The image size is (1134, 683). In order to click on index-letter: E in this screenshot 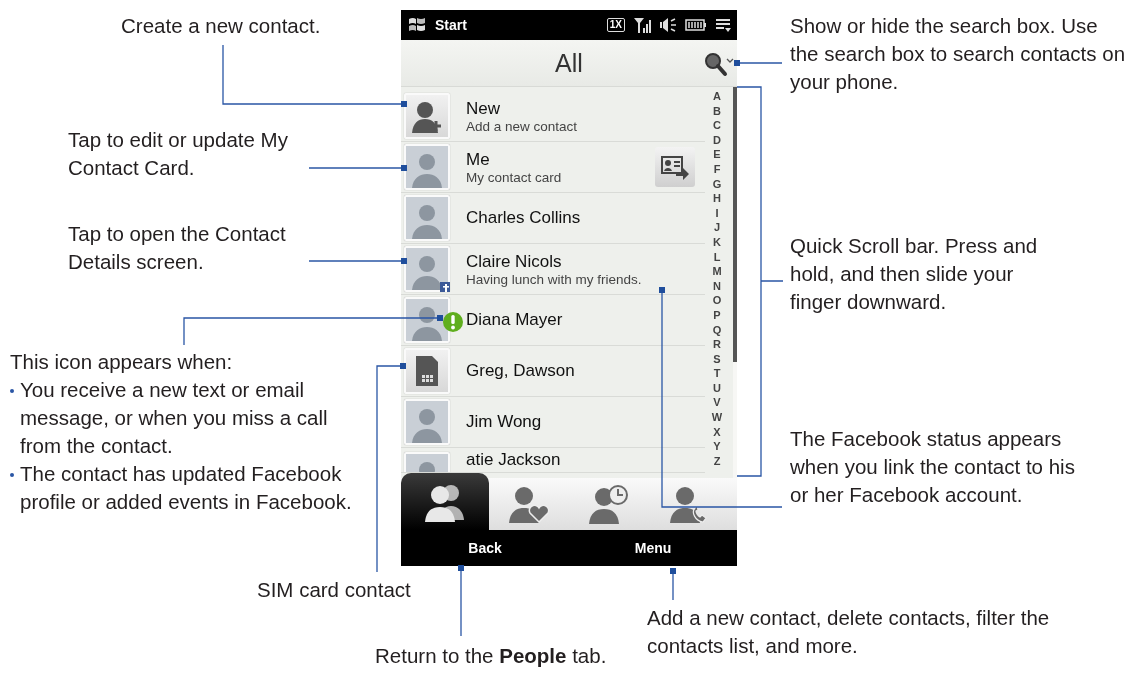, I will do `click(717, 154)`.